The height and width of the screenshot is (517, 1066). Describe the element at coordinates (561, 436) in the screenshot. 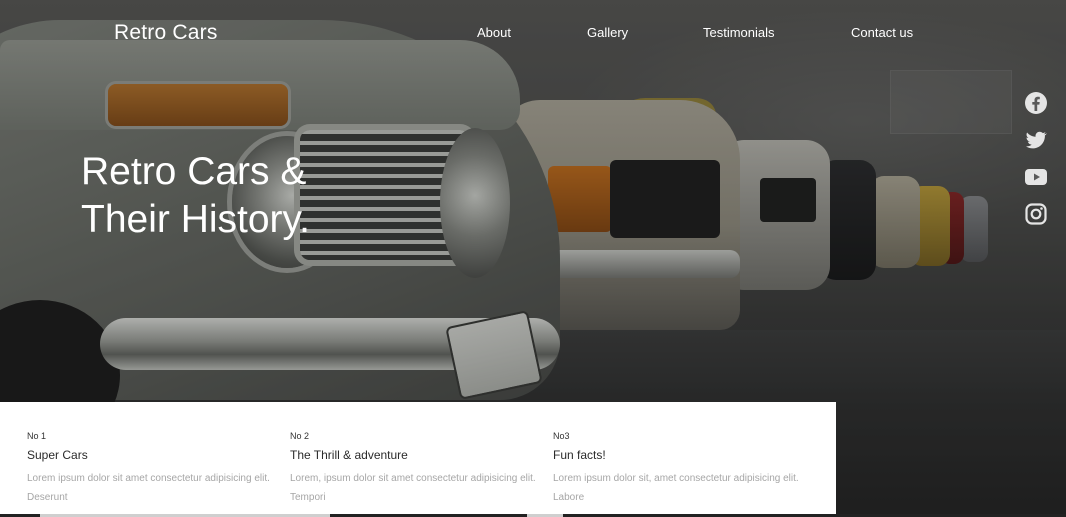

I see `feature-number: No3` at that location.